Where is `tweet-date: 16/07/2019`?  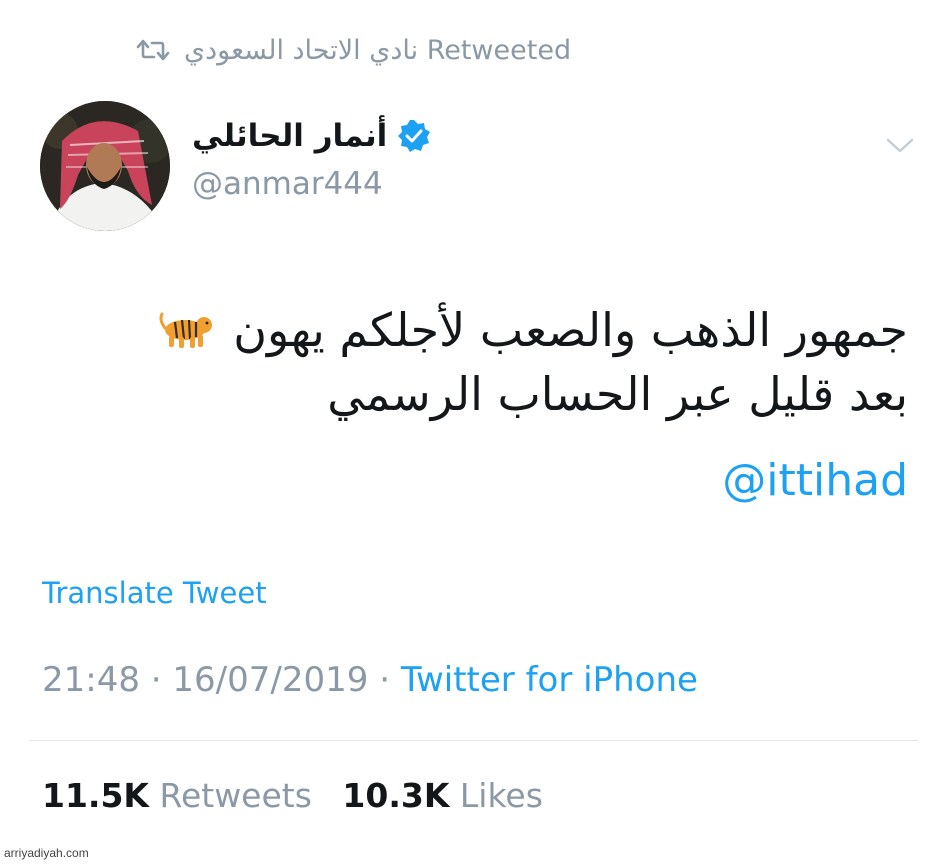 tweet-date: 16/07/2019 is located at coordinates (270, 680).